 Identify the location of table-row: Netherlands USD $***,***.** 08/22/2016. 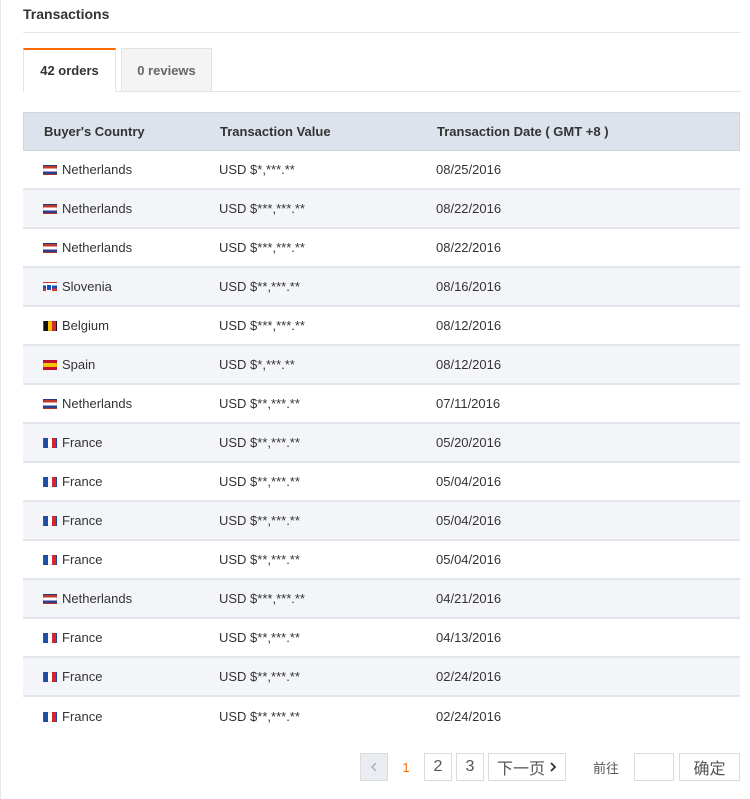
(381, 248).